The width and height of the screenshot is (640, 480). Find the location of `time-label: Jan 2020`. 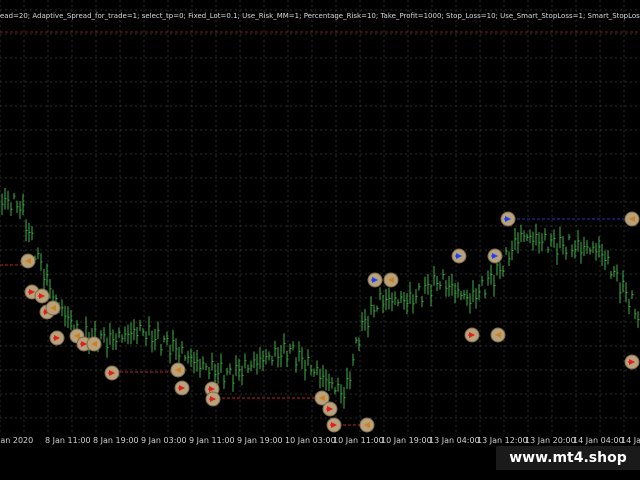

time-label: Jan 2020 is located at coordinates (17, 440).